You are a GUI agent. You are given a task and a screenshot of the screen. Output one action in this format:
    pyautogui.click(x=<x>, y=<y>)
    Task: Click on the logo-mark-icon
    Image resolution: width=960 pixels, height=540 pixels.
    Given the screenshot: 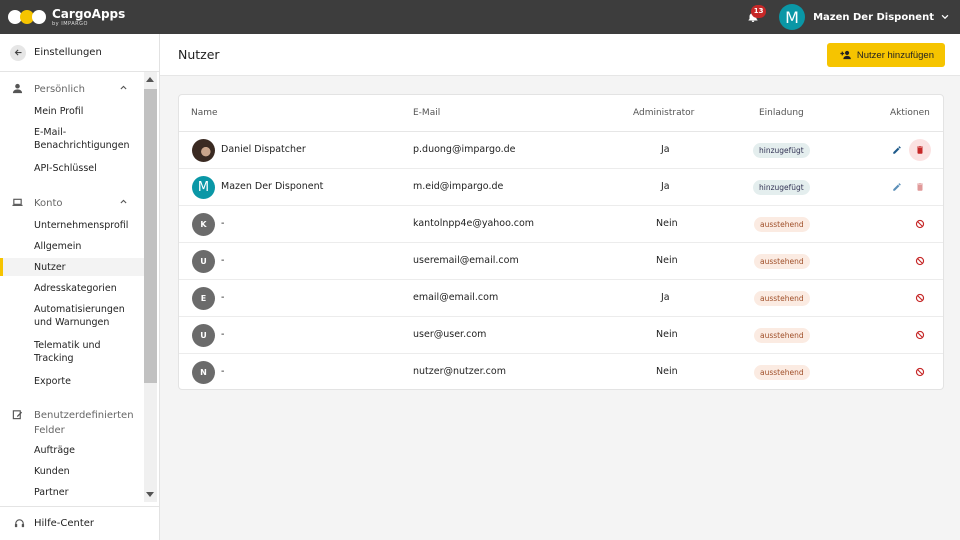 What is the action you would take?
    pyautogui.click(x=28, y=17)
    